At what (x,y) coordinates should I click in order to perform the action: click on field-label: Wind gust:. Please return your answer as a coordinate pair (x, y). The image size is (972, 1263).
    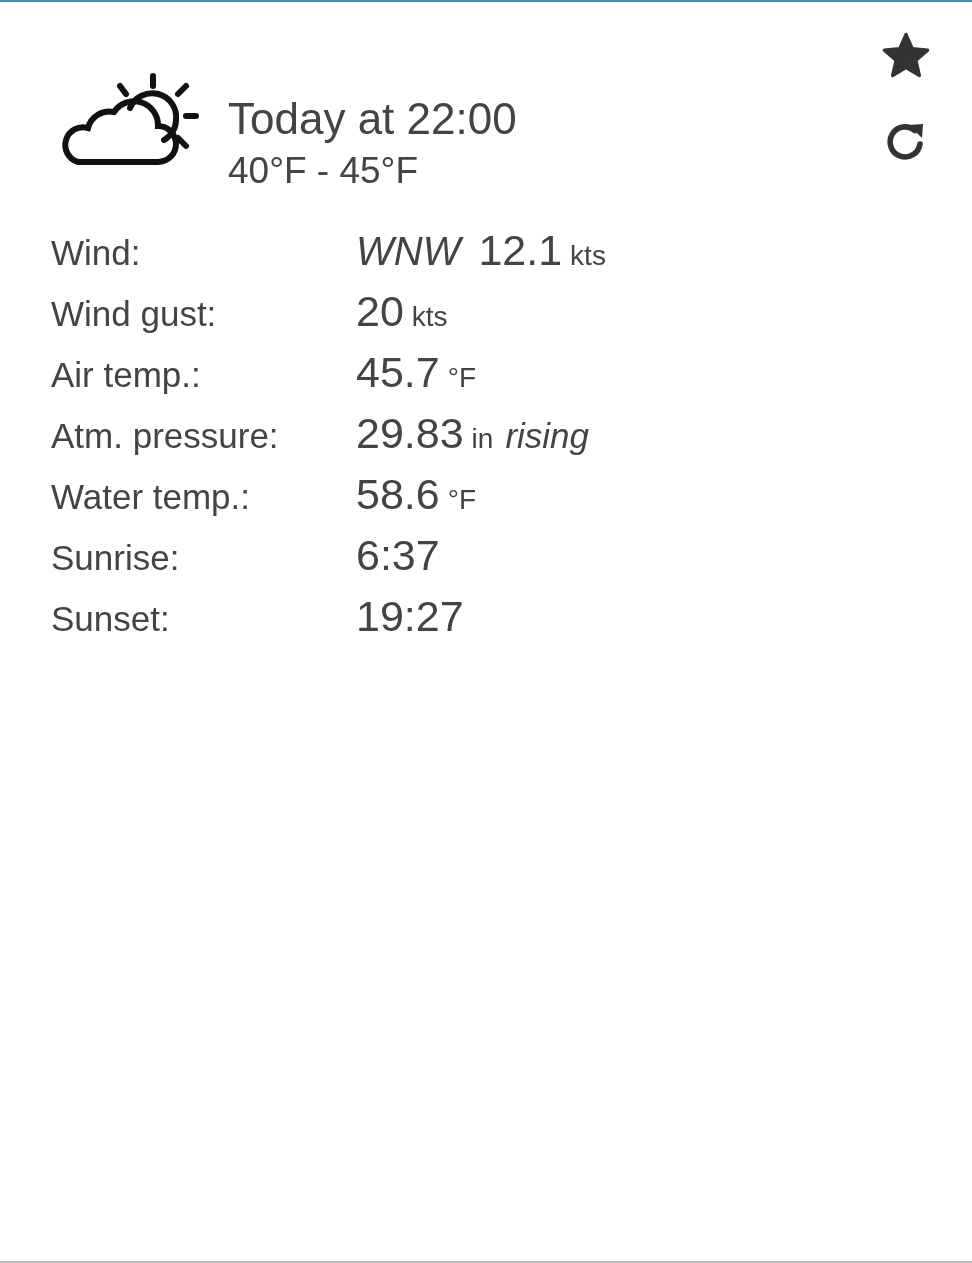
    Looking at the image, I should click on (134, 314).